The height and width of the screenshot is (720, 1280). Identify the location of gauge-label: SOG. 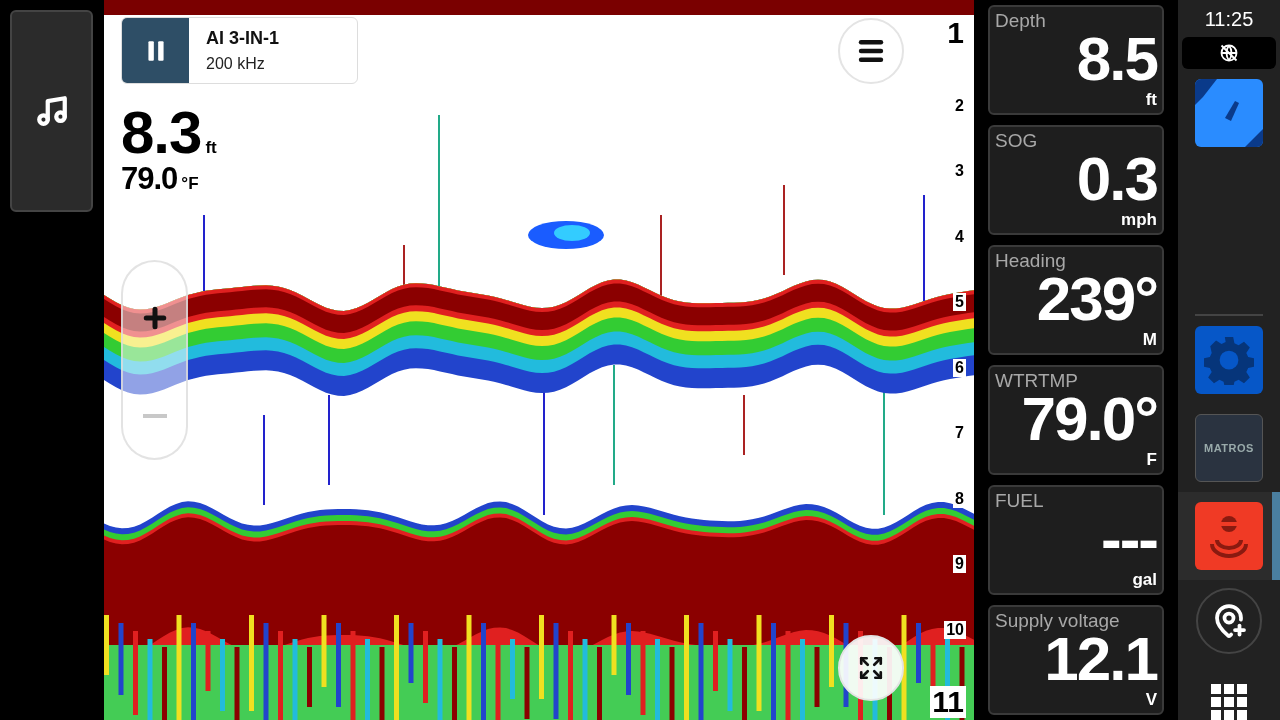
(1016, 141).